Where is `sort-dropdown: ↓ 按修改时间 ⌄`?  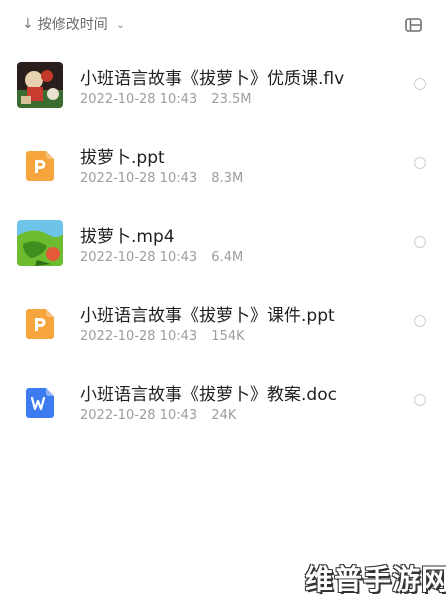 sort-dropdown: ↓ 按修改时间 ⌄ is located at coordinates (73, 24).